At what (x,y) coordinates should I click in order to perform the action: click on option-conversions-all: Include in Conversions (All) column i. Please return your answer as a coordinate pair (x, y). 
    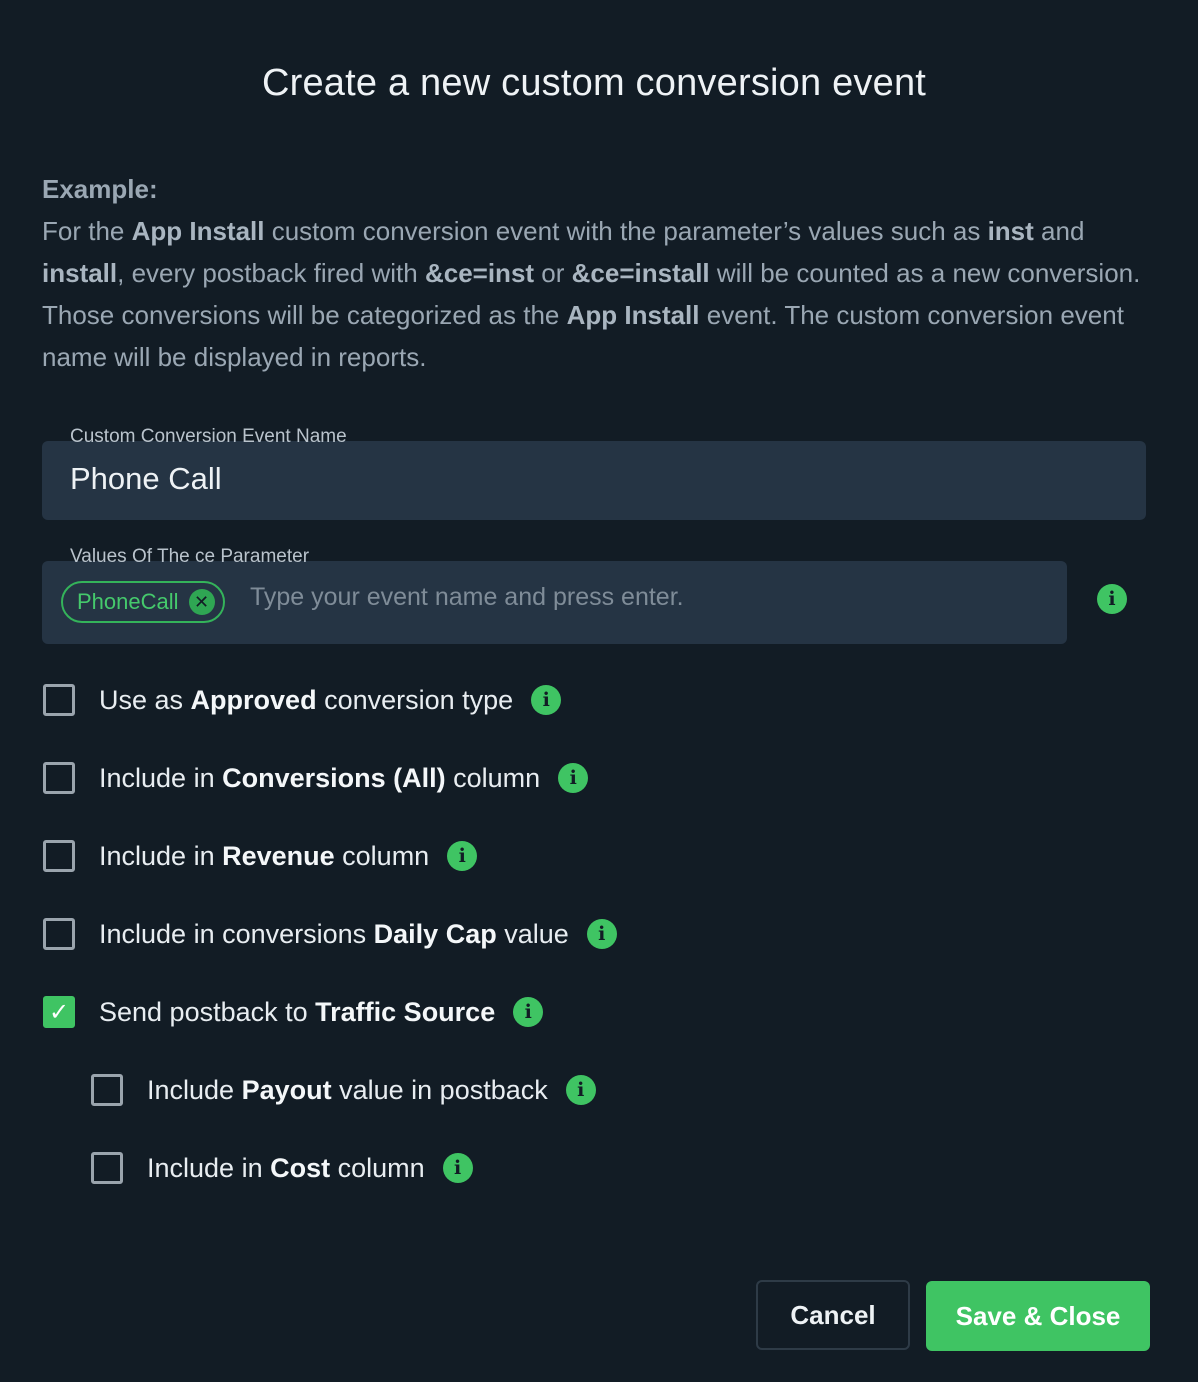
    Looking at the image, I should click on (316, 778).